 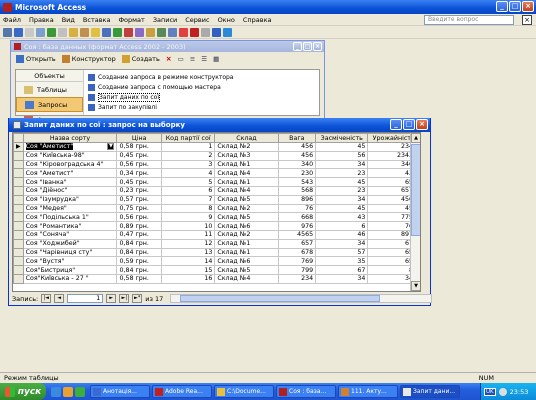 I want to click on apply-filter-icon, so click(x=161, y=32).